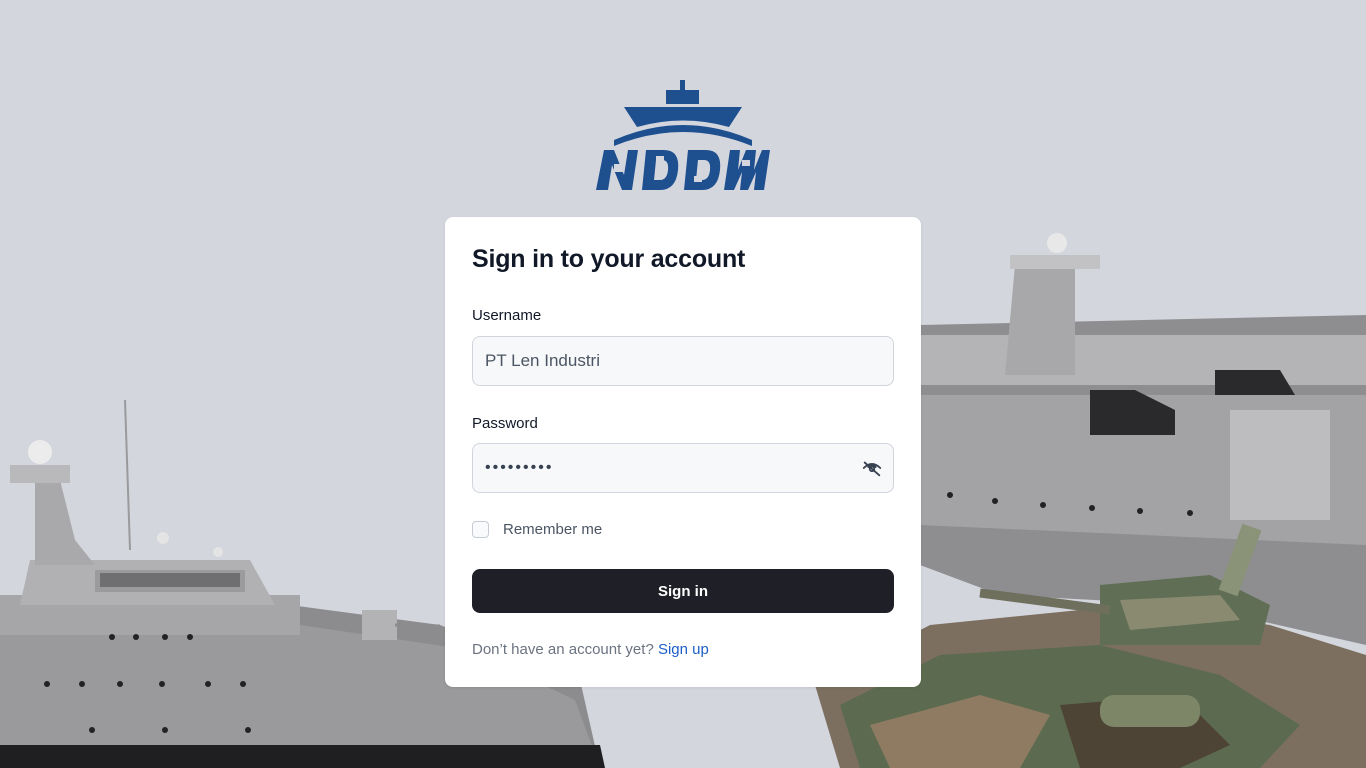 The width and height of the screenshot is (1366, 768). What do you see at coordinates (609, 259) in the screenshot?
I see `page-title: Sign in to your account` at bounding box center [609, 259].